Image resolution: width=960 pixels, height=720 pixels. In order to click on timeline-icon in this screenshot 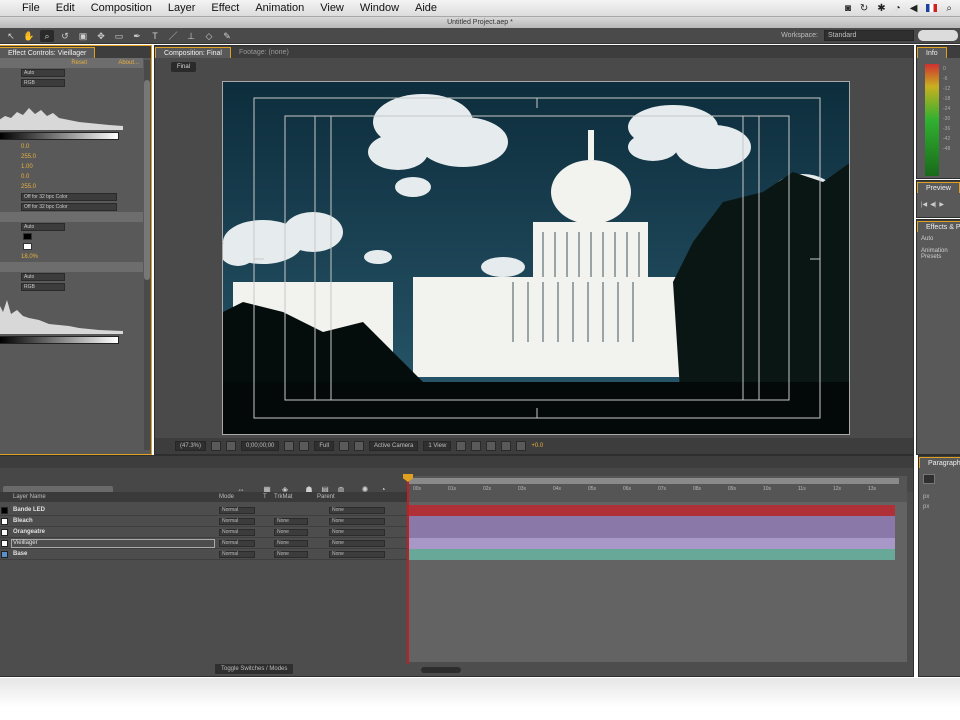, I will do `click(491, 446)`.